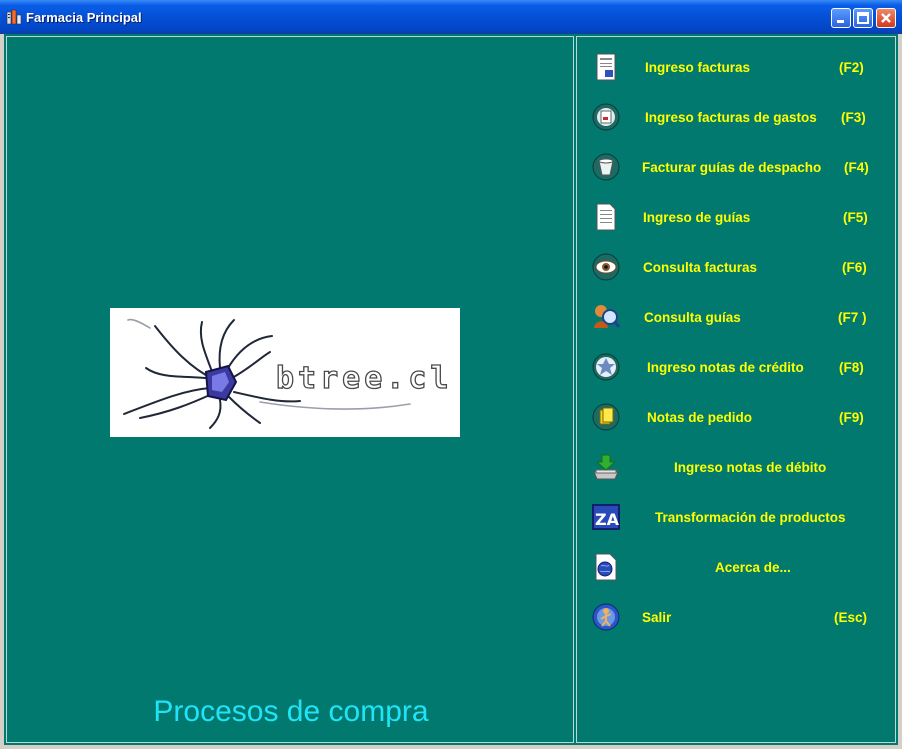 This screenshot has height=749, width=902. I want to click on magnifier-person-icon, so click(607, 316).